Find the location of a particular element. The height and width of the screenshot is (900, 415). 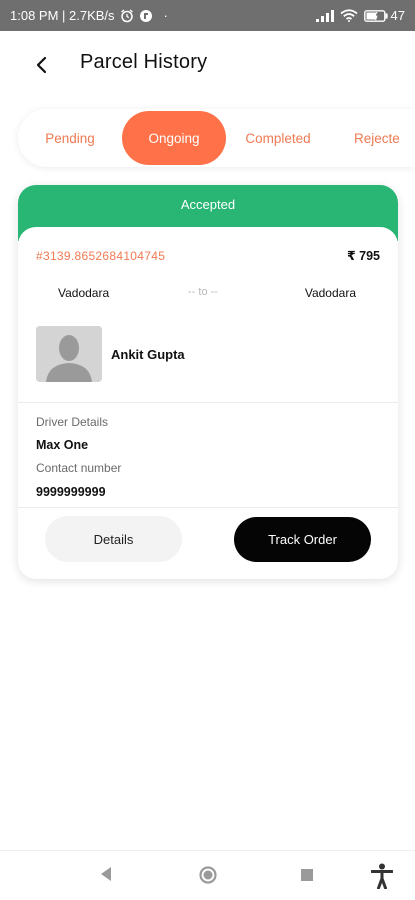

nav-recents-icon is located at coordinates (307, 875).